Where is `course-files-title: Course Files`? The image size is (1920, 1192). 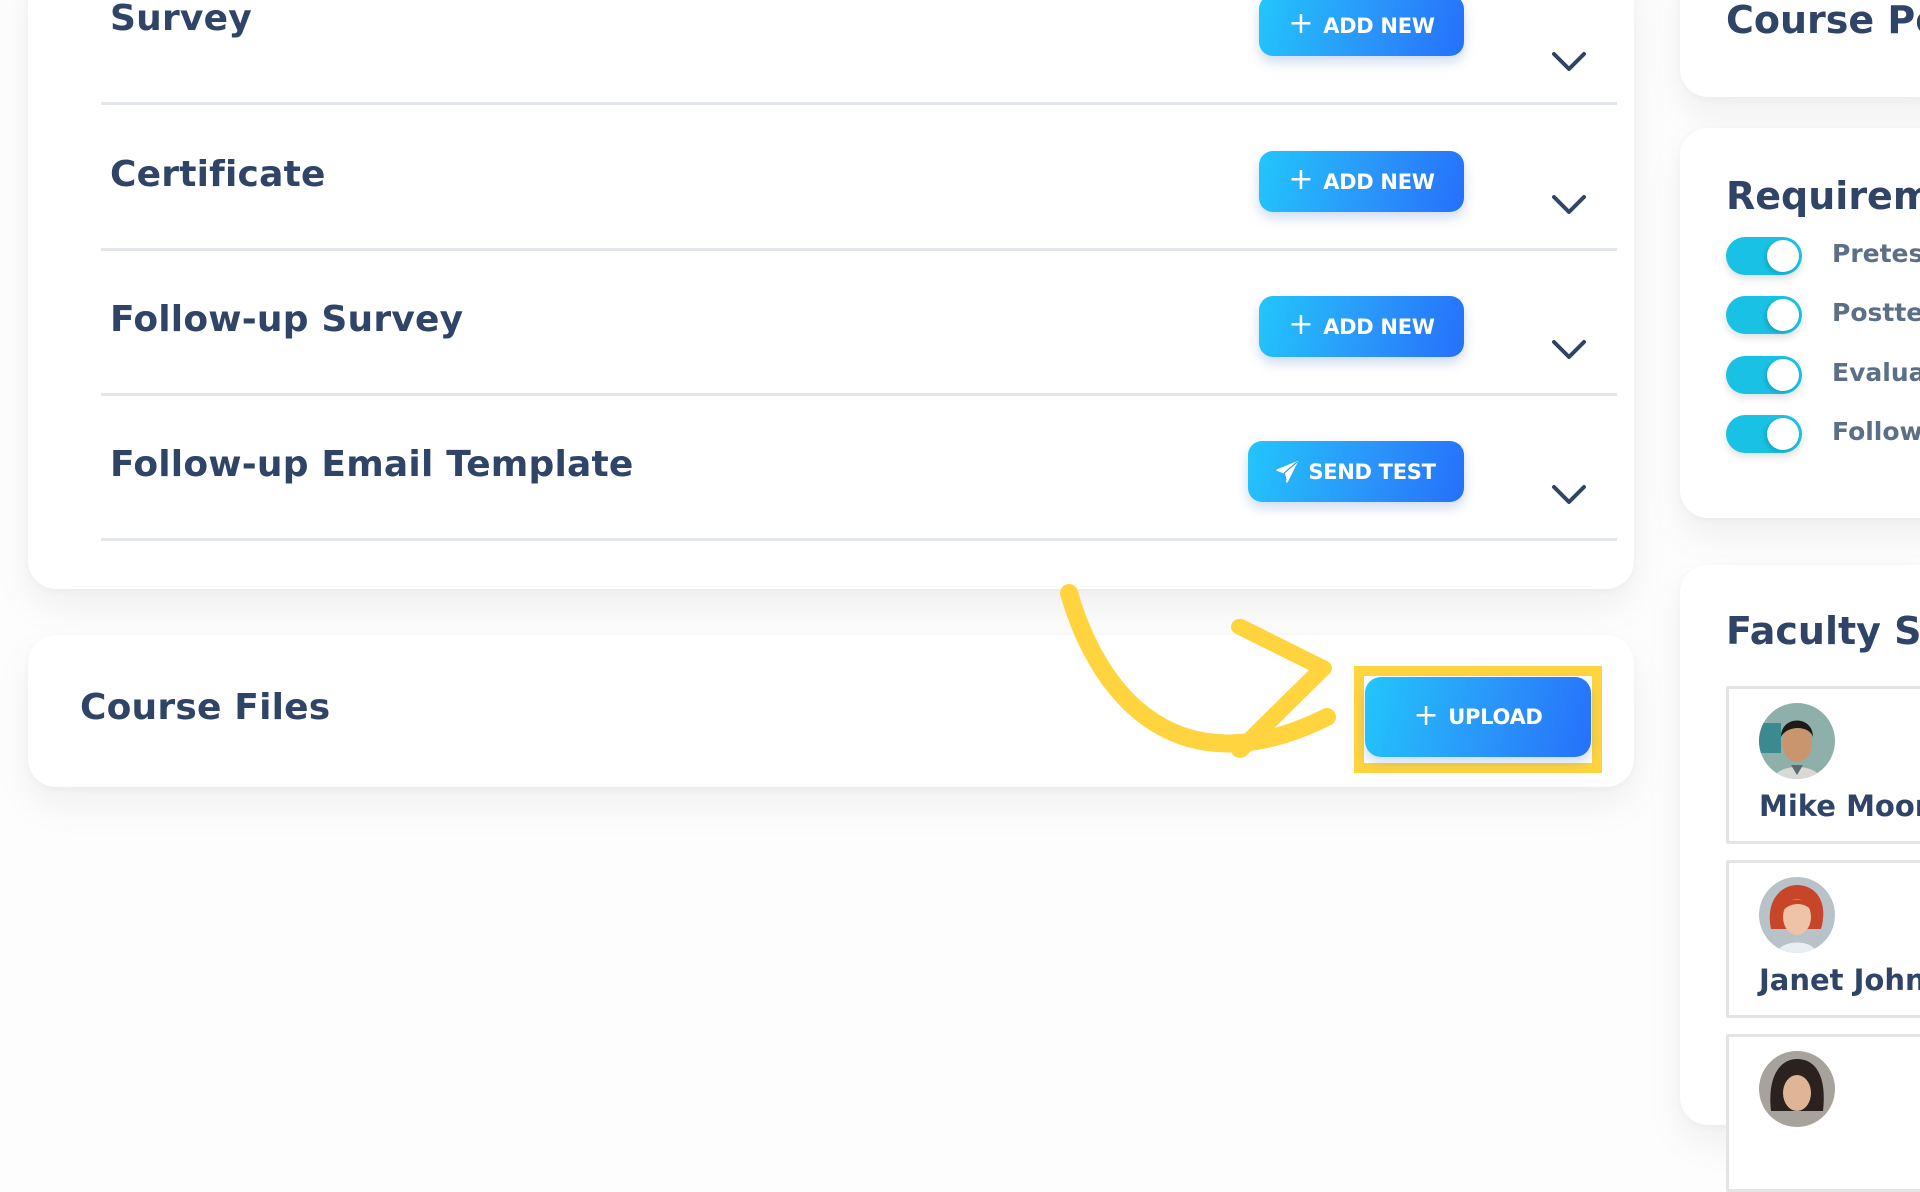 course-files-title: Course Files is located at coordinates (205, 707).